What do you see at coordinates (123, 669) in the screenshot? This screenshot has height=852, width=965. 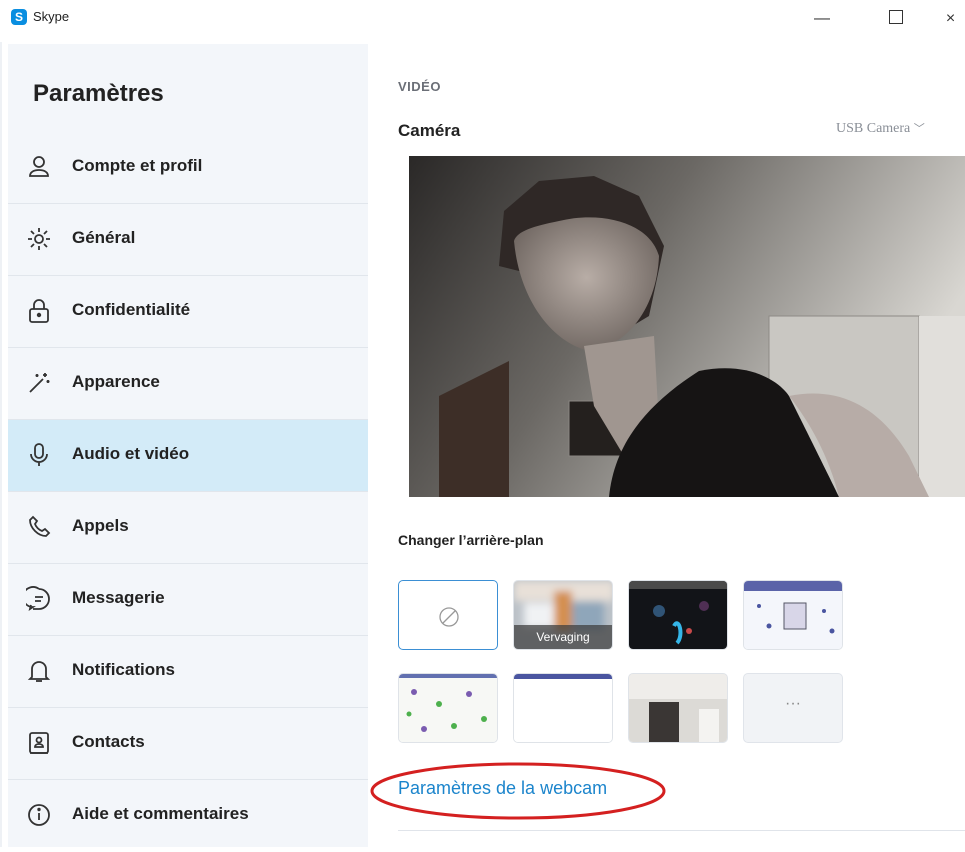 I see `sidebar-item-label: Notifications` at bounding box center [123, 669].